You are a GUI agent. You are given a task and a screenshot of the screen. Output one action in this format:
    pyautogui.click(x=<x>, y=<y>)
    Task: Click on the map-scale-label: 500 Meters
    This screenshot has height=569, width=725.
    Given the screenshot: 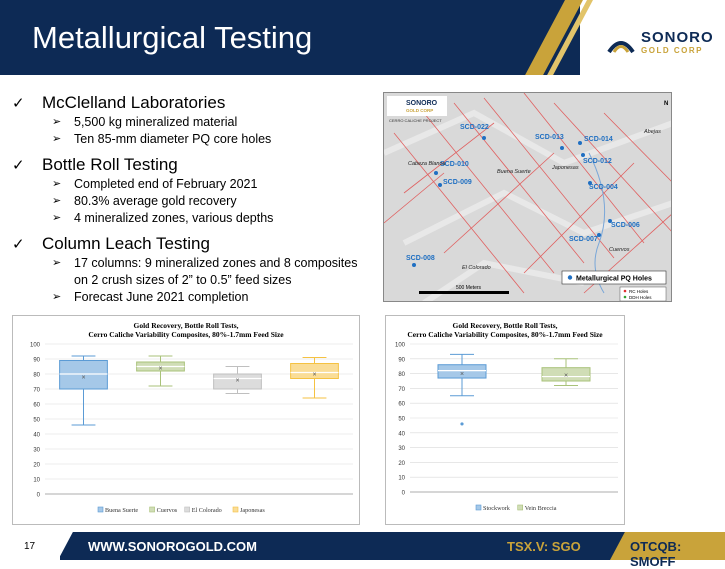 What is the action you would take?
    pyautogui.click(x=469, y=288)
    